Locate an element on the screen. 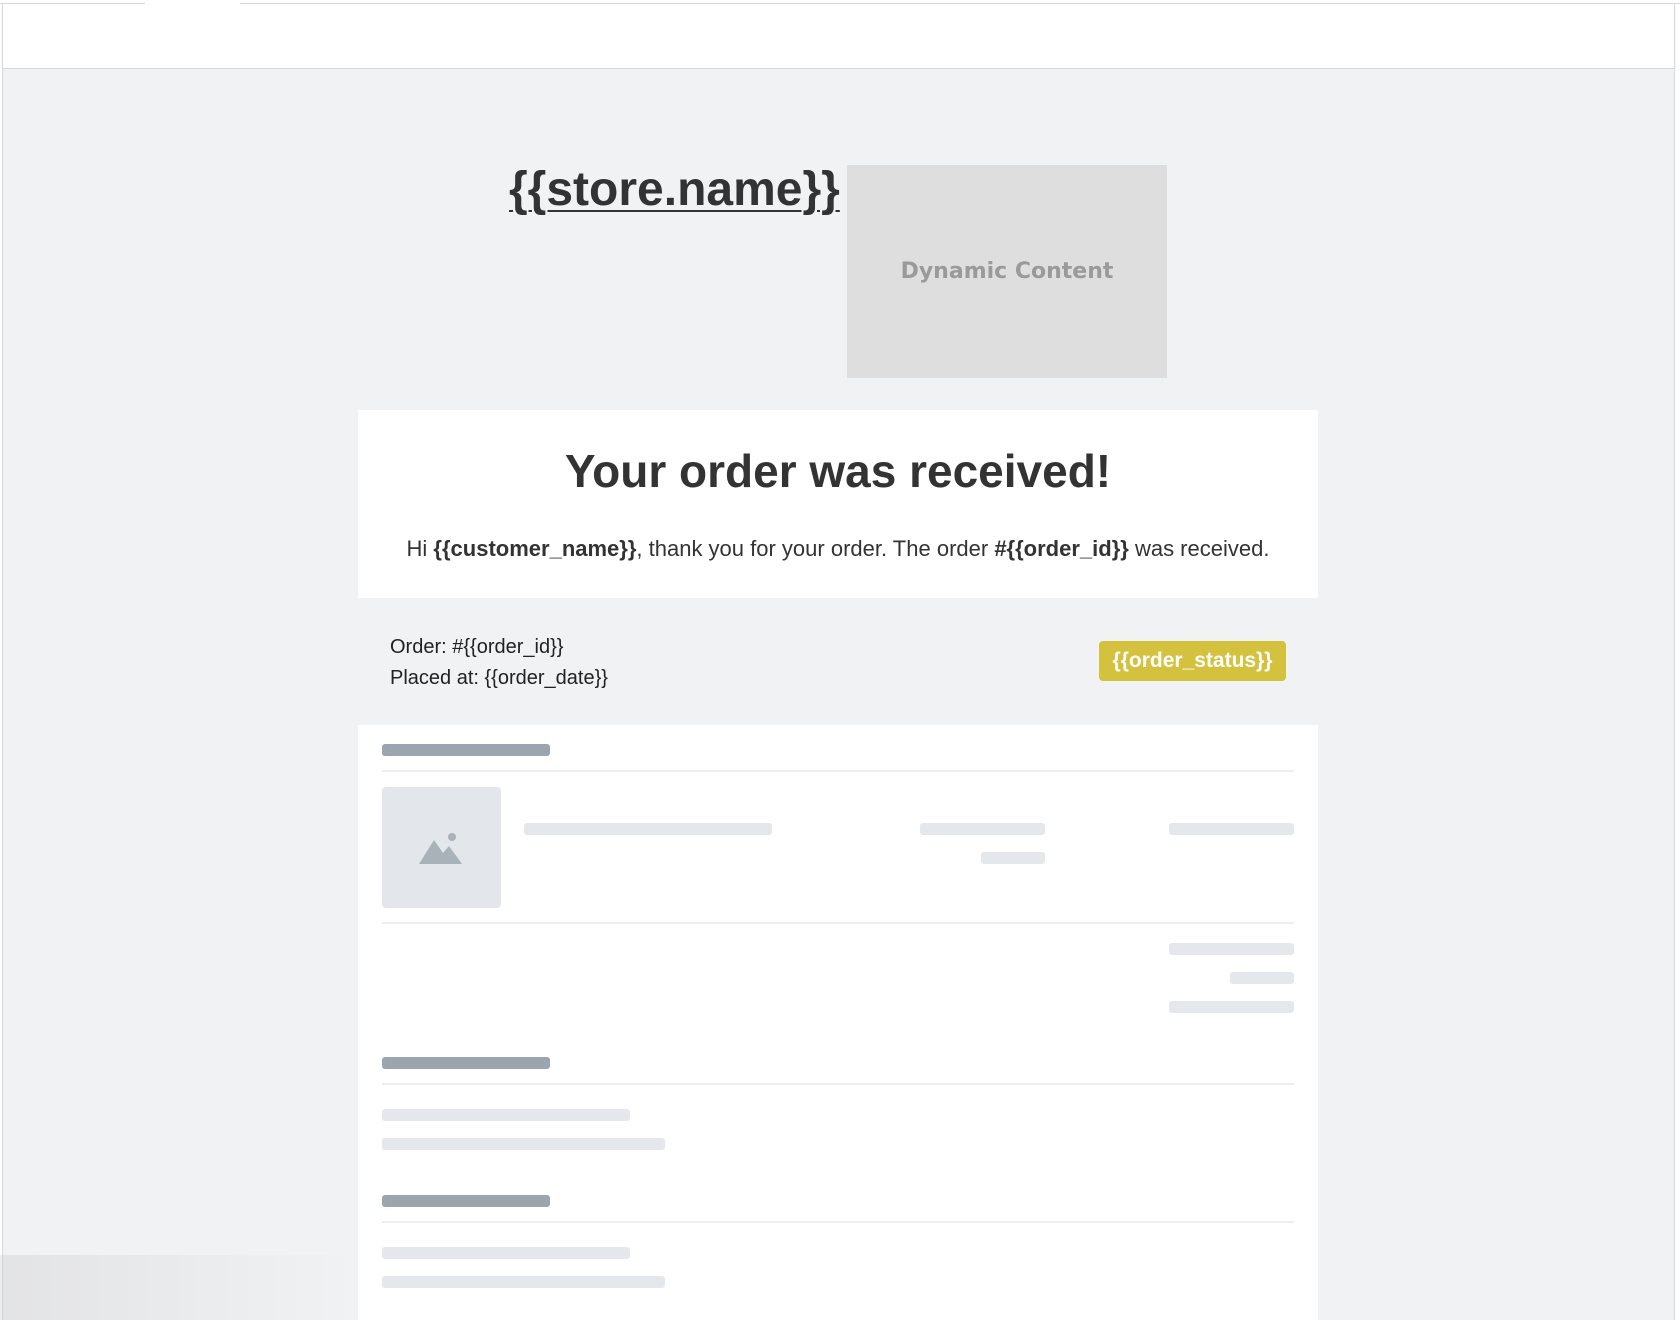 Image resolution: width=1680 pixels, height=1320 pixels. skeleton-subtotal is located at coordinates (1231, 949).